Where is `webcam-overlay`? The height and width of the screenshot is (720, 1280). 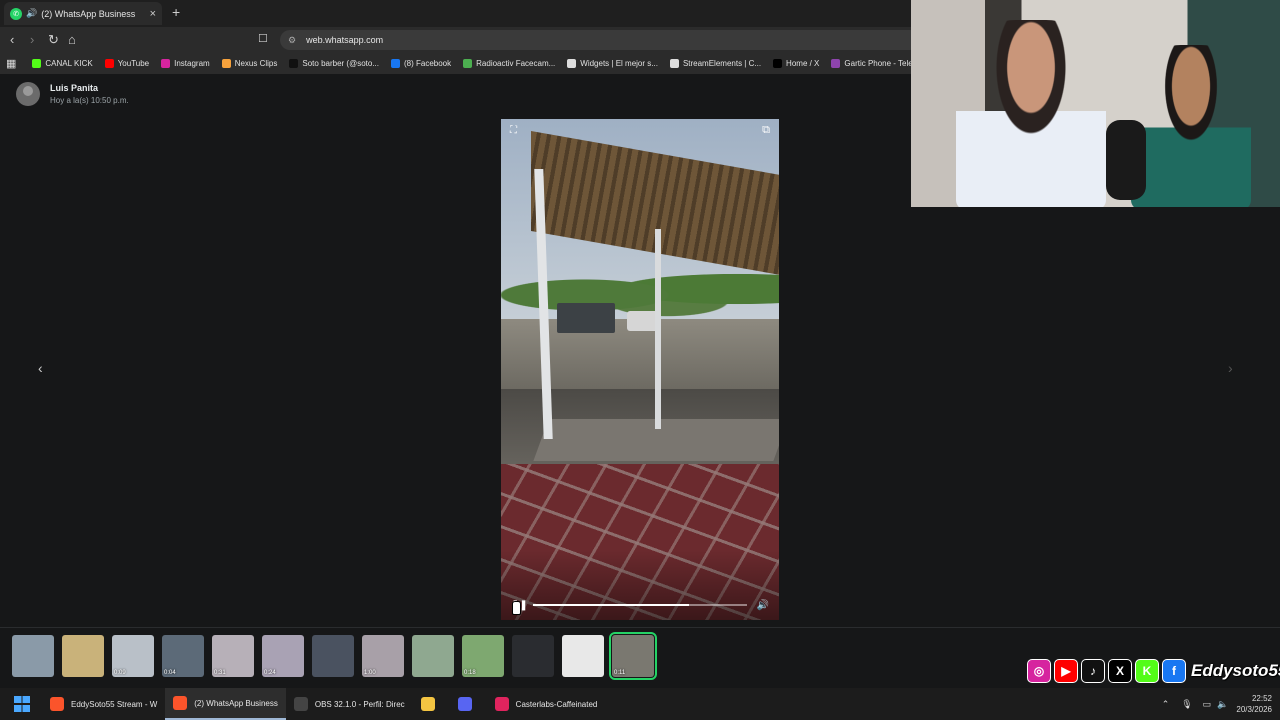
webcam-overlay is located at coordinates (1095, 103).